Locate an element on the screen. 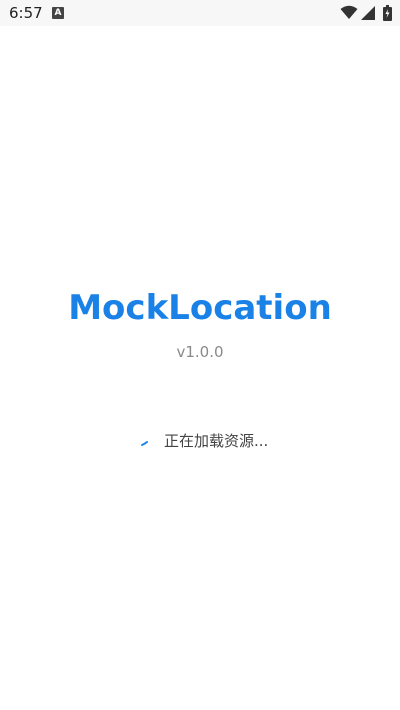  loading-spinner-icon is located at coordinates (144, 443).